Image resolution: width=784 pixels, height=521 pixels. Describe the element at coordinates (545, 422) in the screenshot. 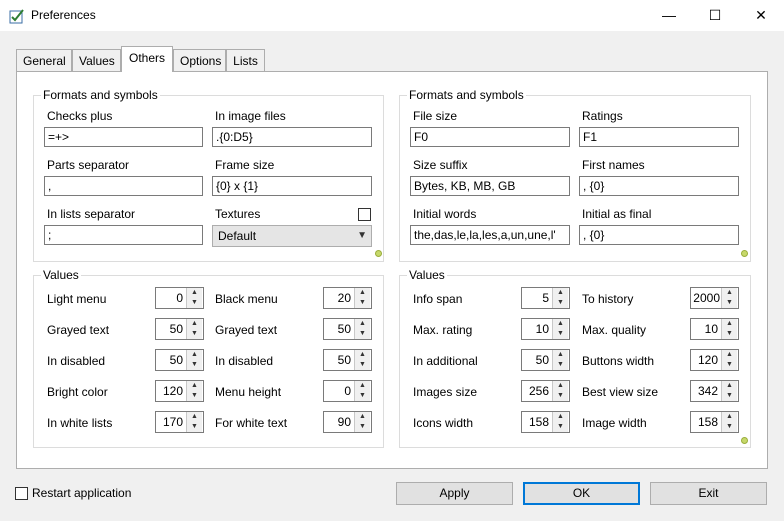

I see `icons-width-spinner: 158 ▲ ▼` at that location.